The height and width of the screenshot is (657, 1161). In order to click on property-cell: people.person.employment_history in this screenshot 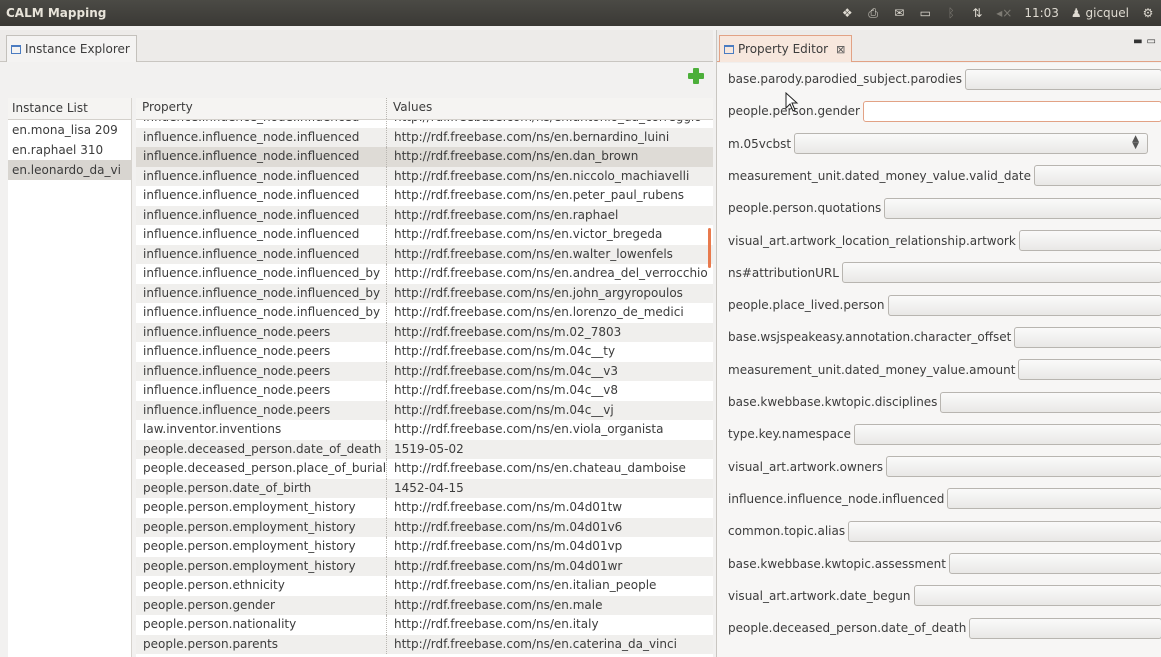, I will do `click(261, 547)`.